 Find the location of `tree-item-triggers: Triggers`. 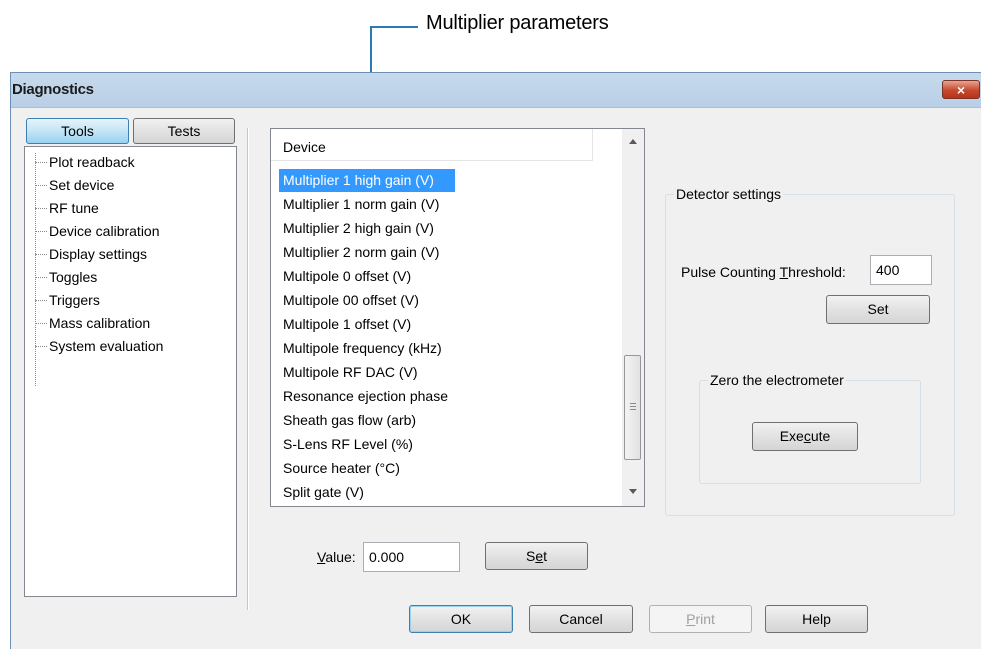

tree-item-triggers: Triggers is located at coordinates (66, 300).